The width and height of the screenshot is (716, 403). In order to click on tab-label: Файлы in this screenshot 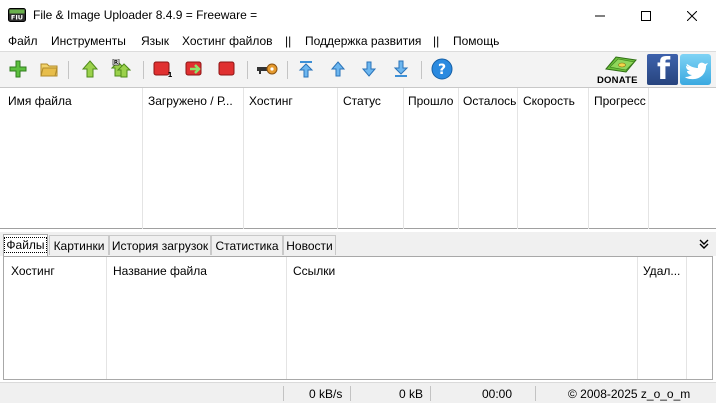, I will do `click(25, 245)`.